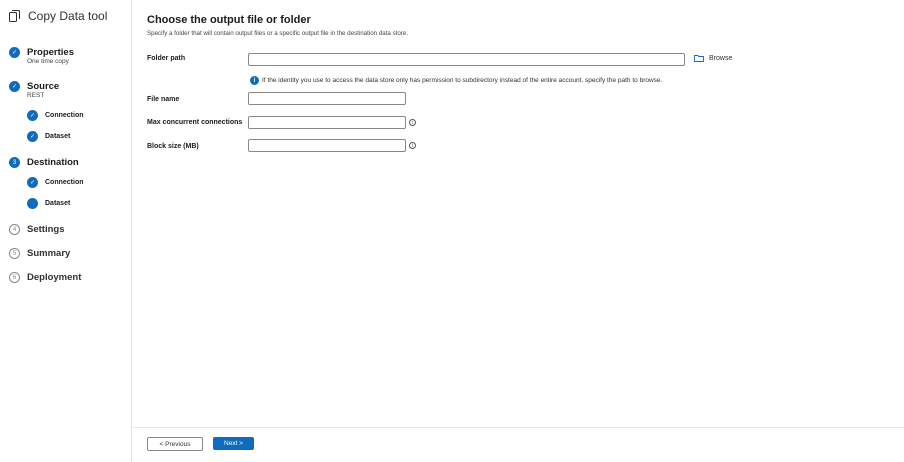 The width and height of the screenshot is (904, 462). Describe the element at coordinates (327, 98) in the screenshot. I see `file-name-input` at that location.